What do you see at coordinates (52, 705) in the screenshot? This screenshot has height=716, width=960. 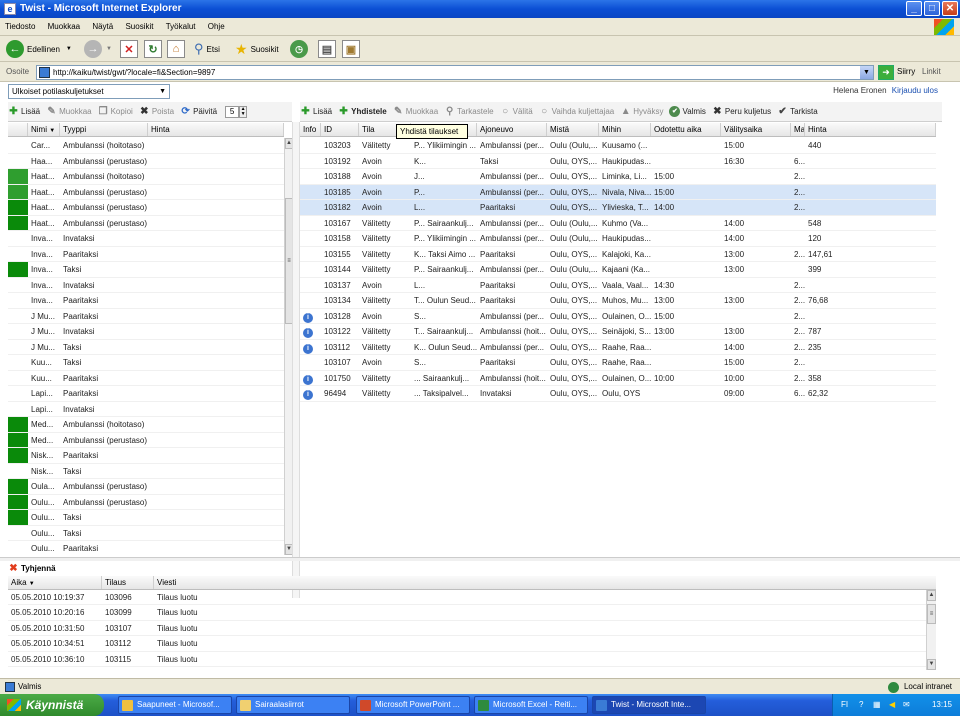 I see `start-button: Käynnistä` at bounding box center [52, 705].